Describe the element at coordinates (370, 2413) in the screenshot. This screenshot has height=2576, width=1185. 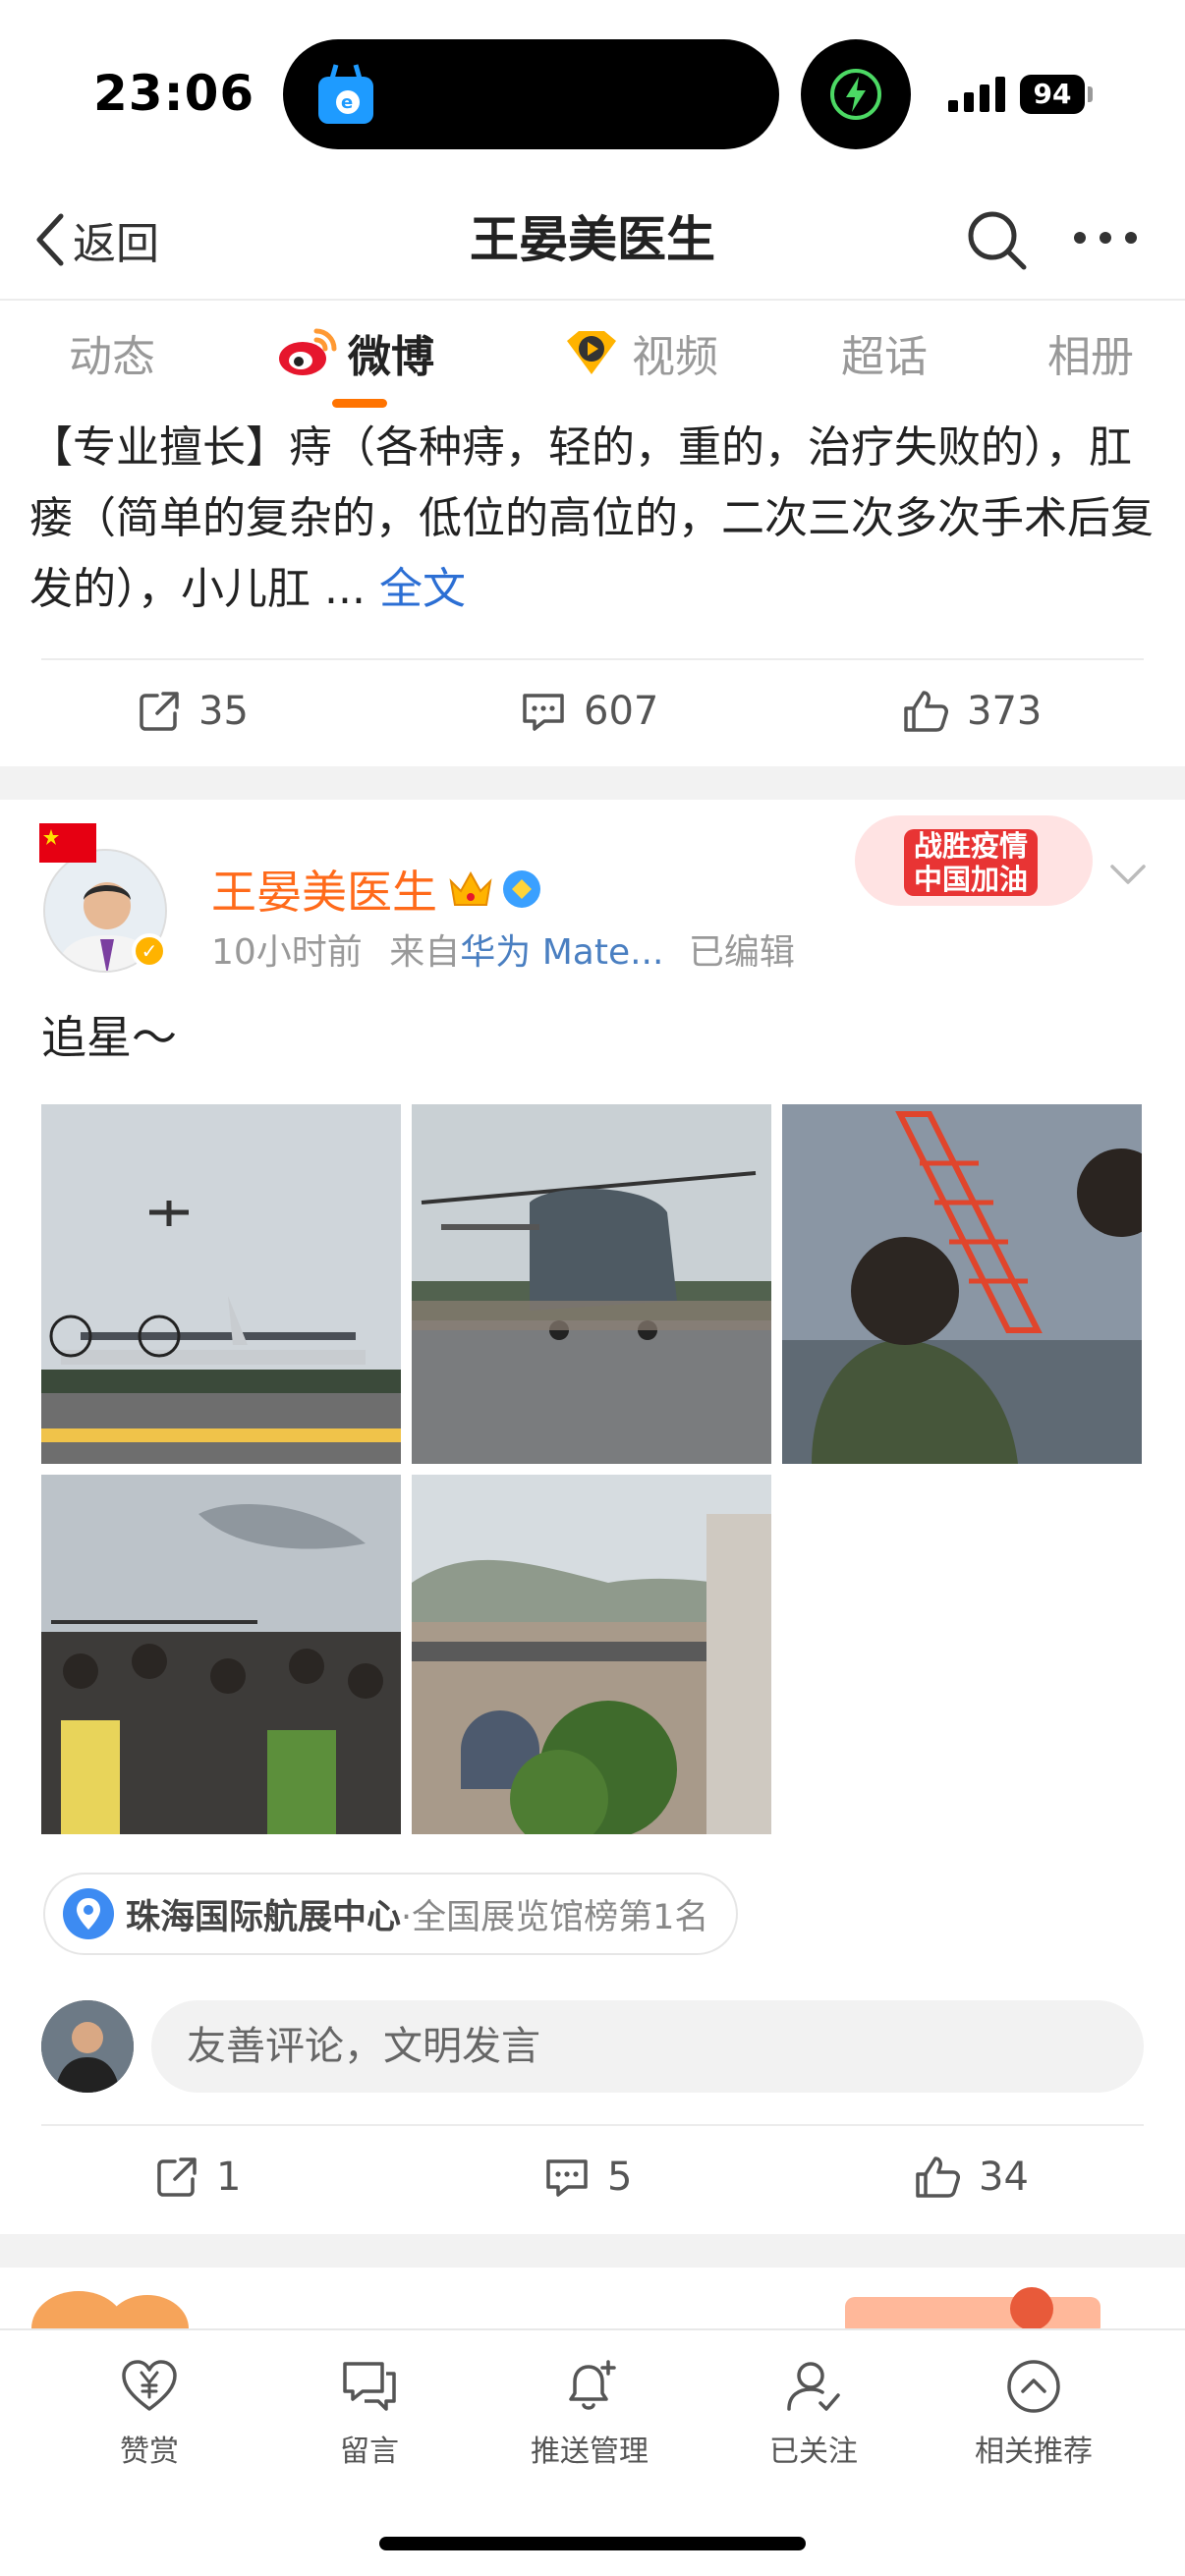
I see `leave-message-button: 留言` at that location.